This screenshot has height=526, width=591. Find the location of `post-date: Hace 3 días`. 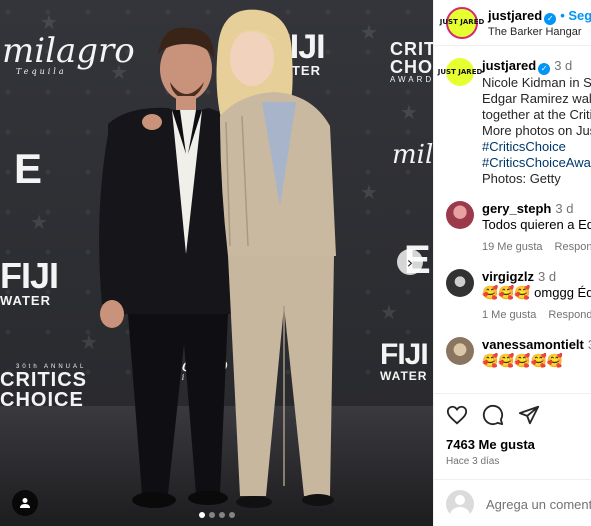

post-date: Hace 3 días is located at coordinates (512, 461).